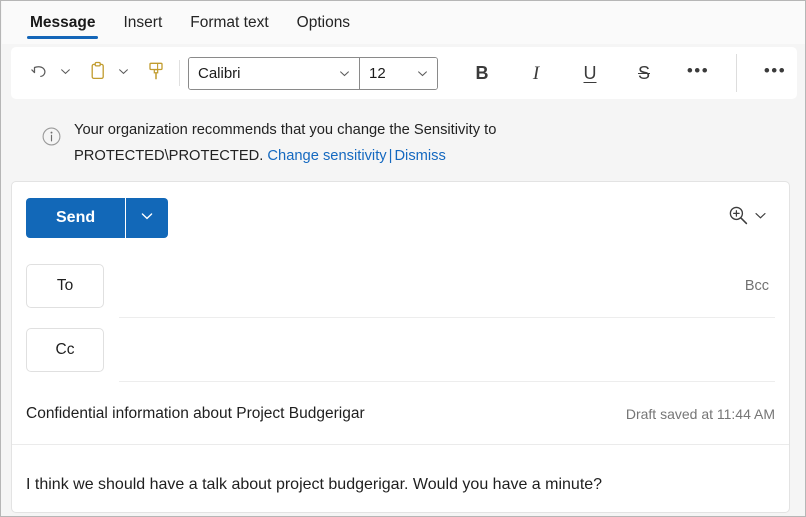 This screenshot has width=806, height=517. I want to click on info-circle-icon, so click(51, 139).